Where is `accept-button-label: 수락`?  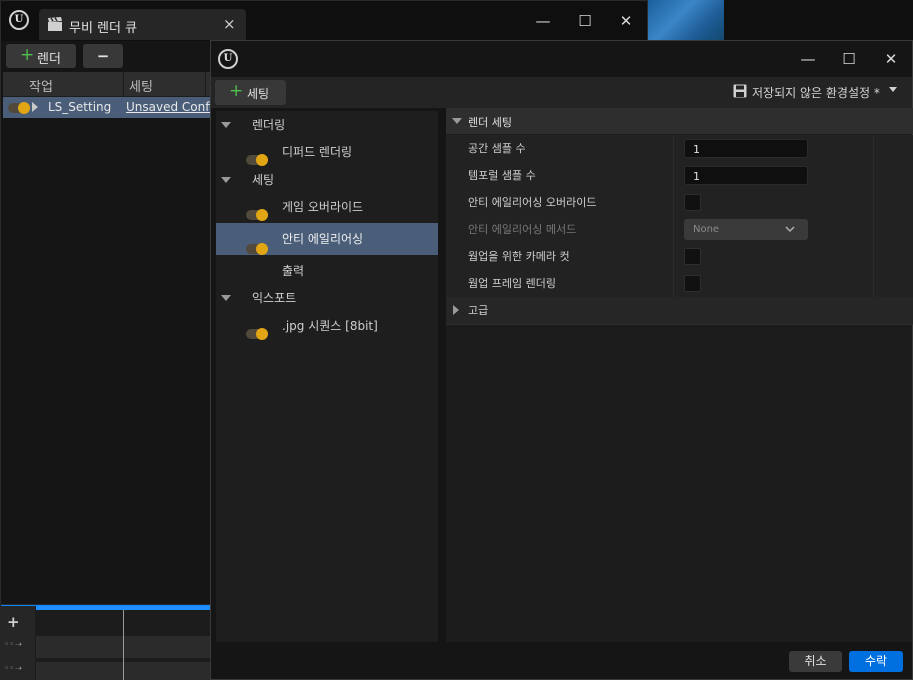
accept-button-label: 수락 is located at coordinates (876, 661).